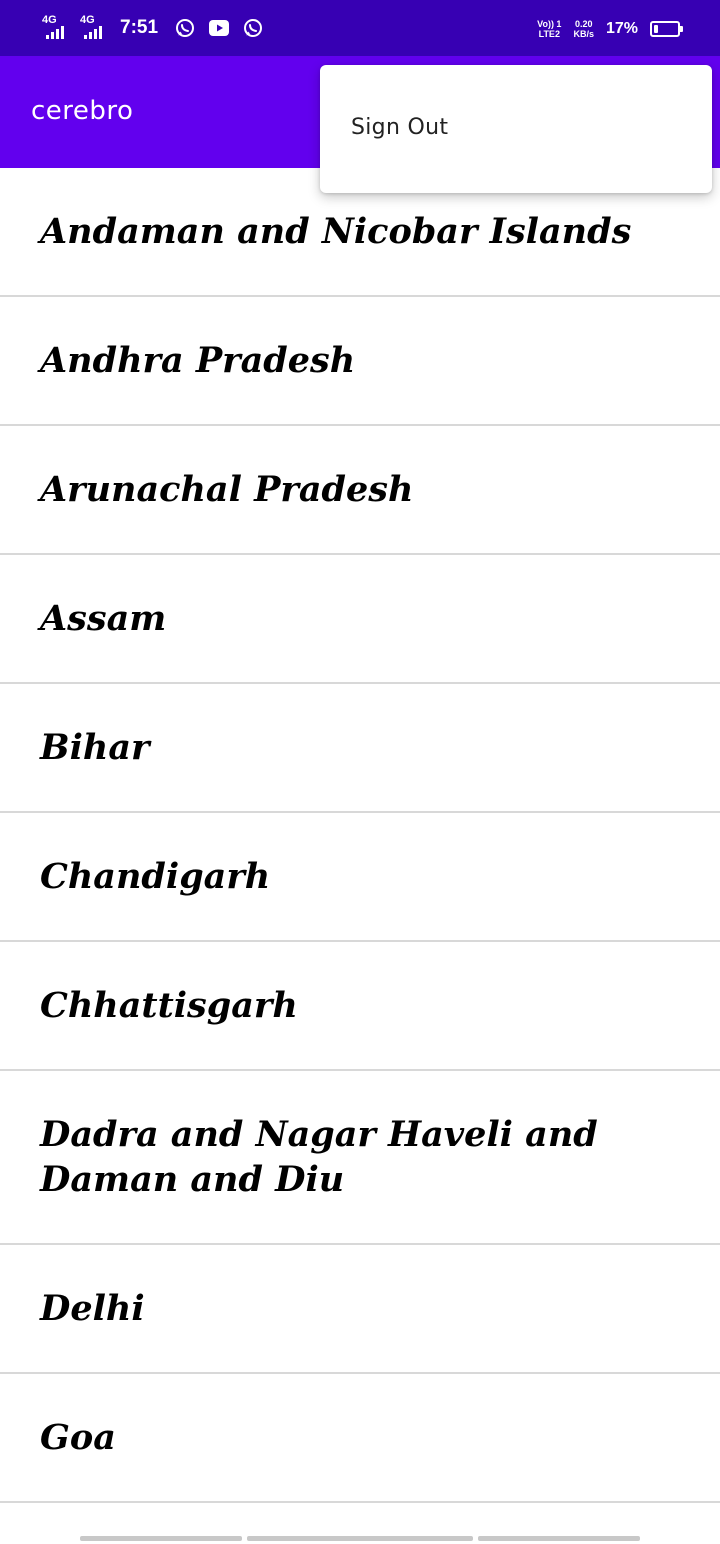 The image size is (720, 1544). Describe the element at coordinates (360, 1438) in the screenshot. I see `state-list-item: Goa` at that location.